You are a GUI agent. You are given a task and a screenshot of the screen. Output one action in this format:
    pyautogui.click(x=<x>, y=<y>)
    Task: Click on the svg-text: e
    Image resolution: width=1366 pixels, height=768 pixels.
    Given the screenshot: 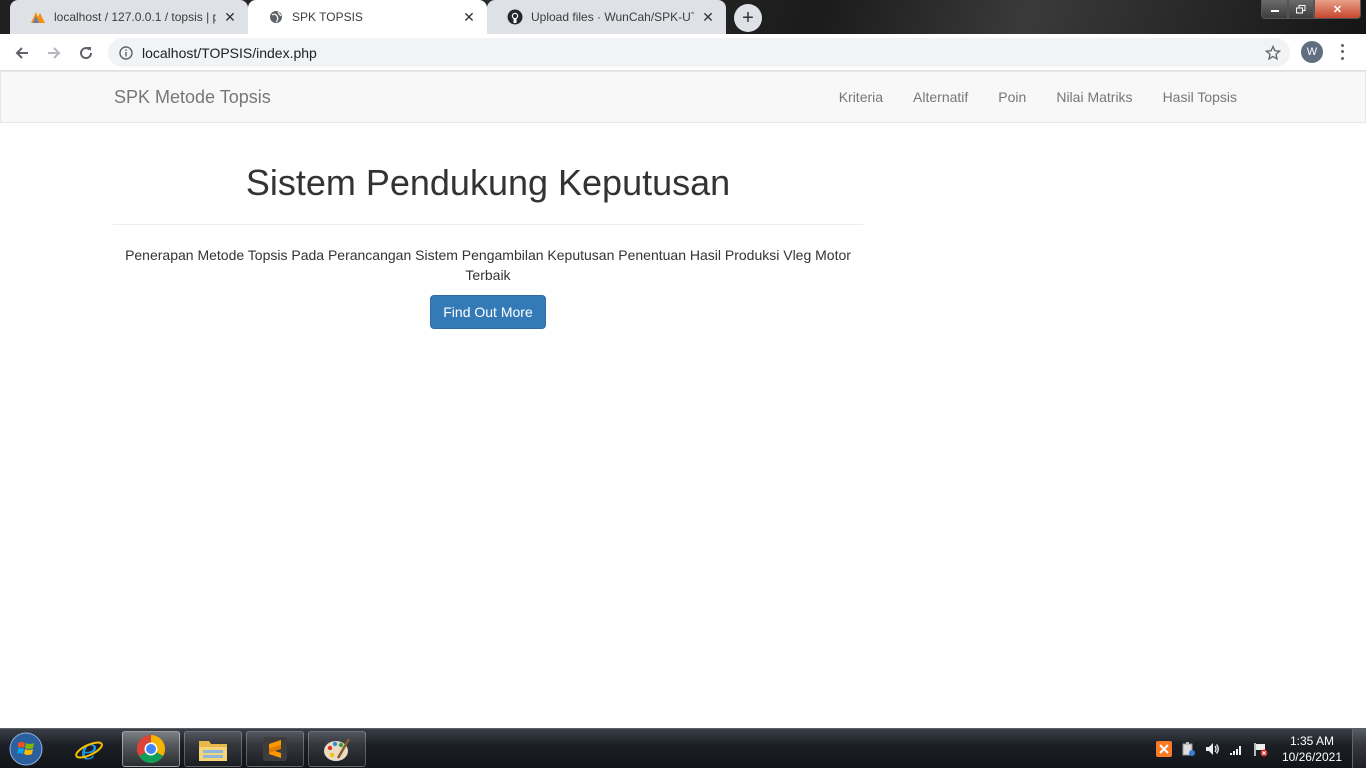 What is the action you would take?
    pyautogui.click(x=89, y=749)
    